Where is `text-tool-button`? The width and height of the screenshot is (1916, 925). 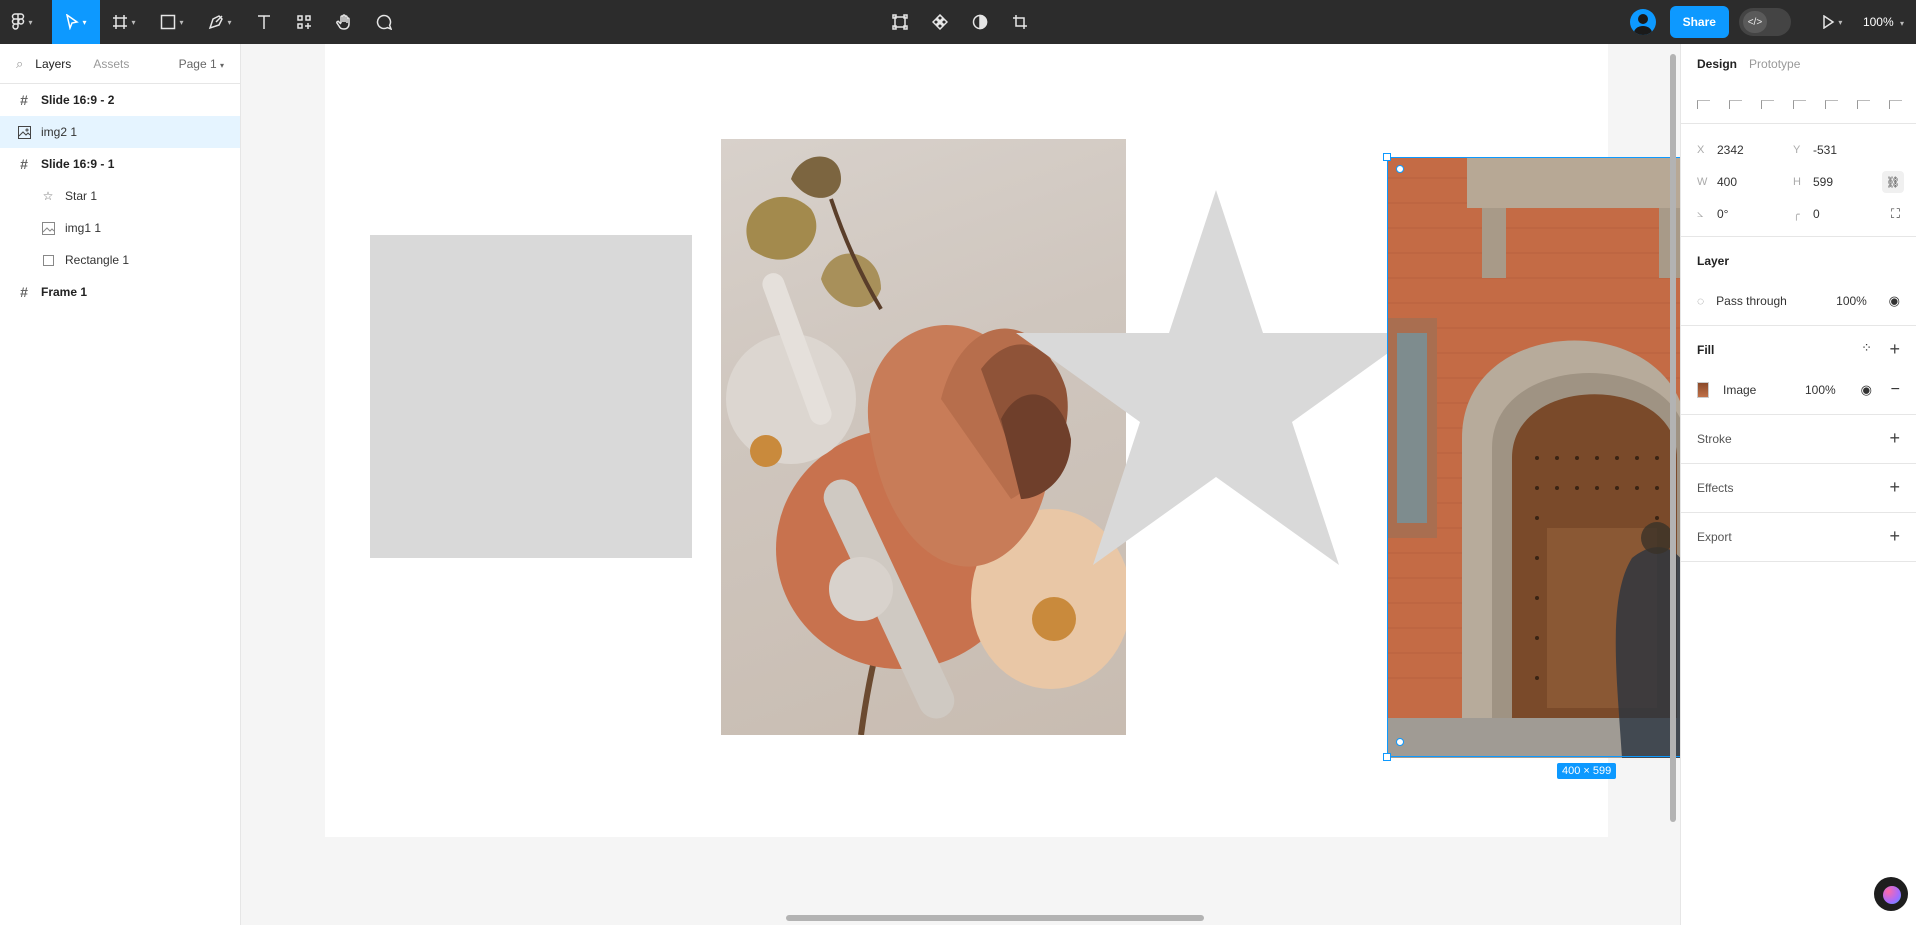
text-tool-button is located at coordinates (264, 22).